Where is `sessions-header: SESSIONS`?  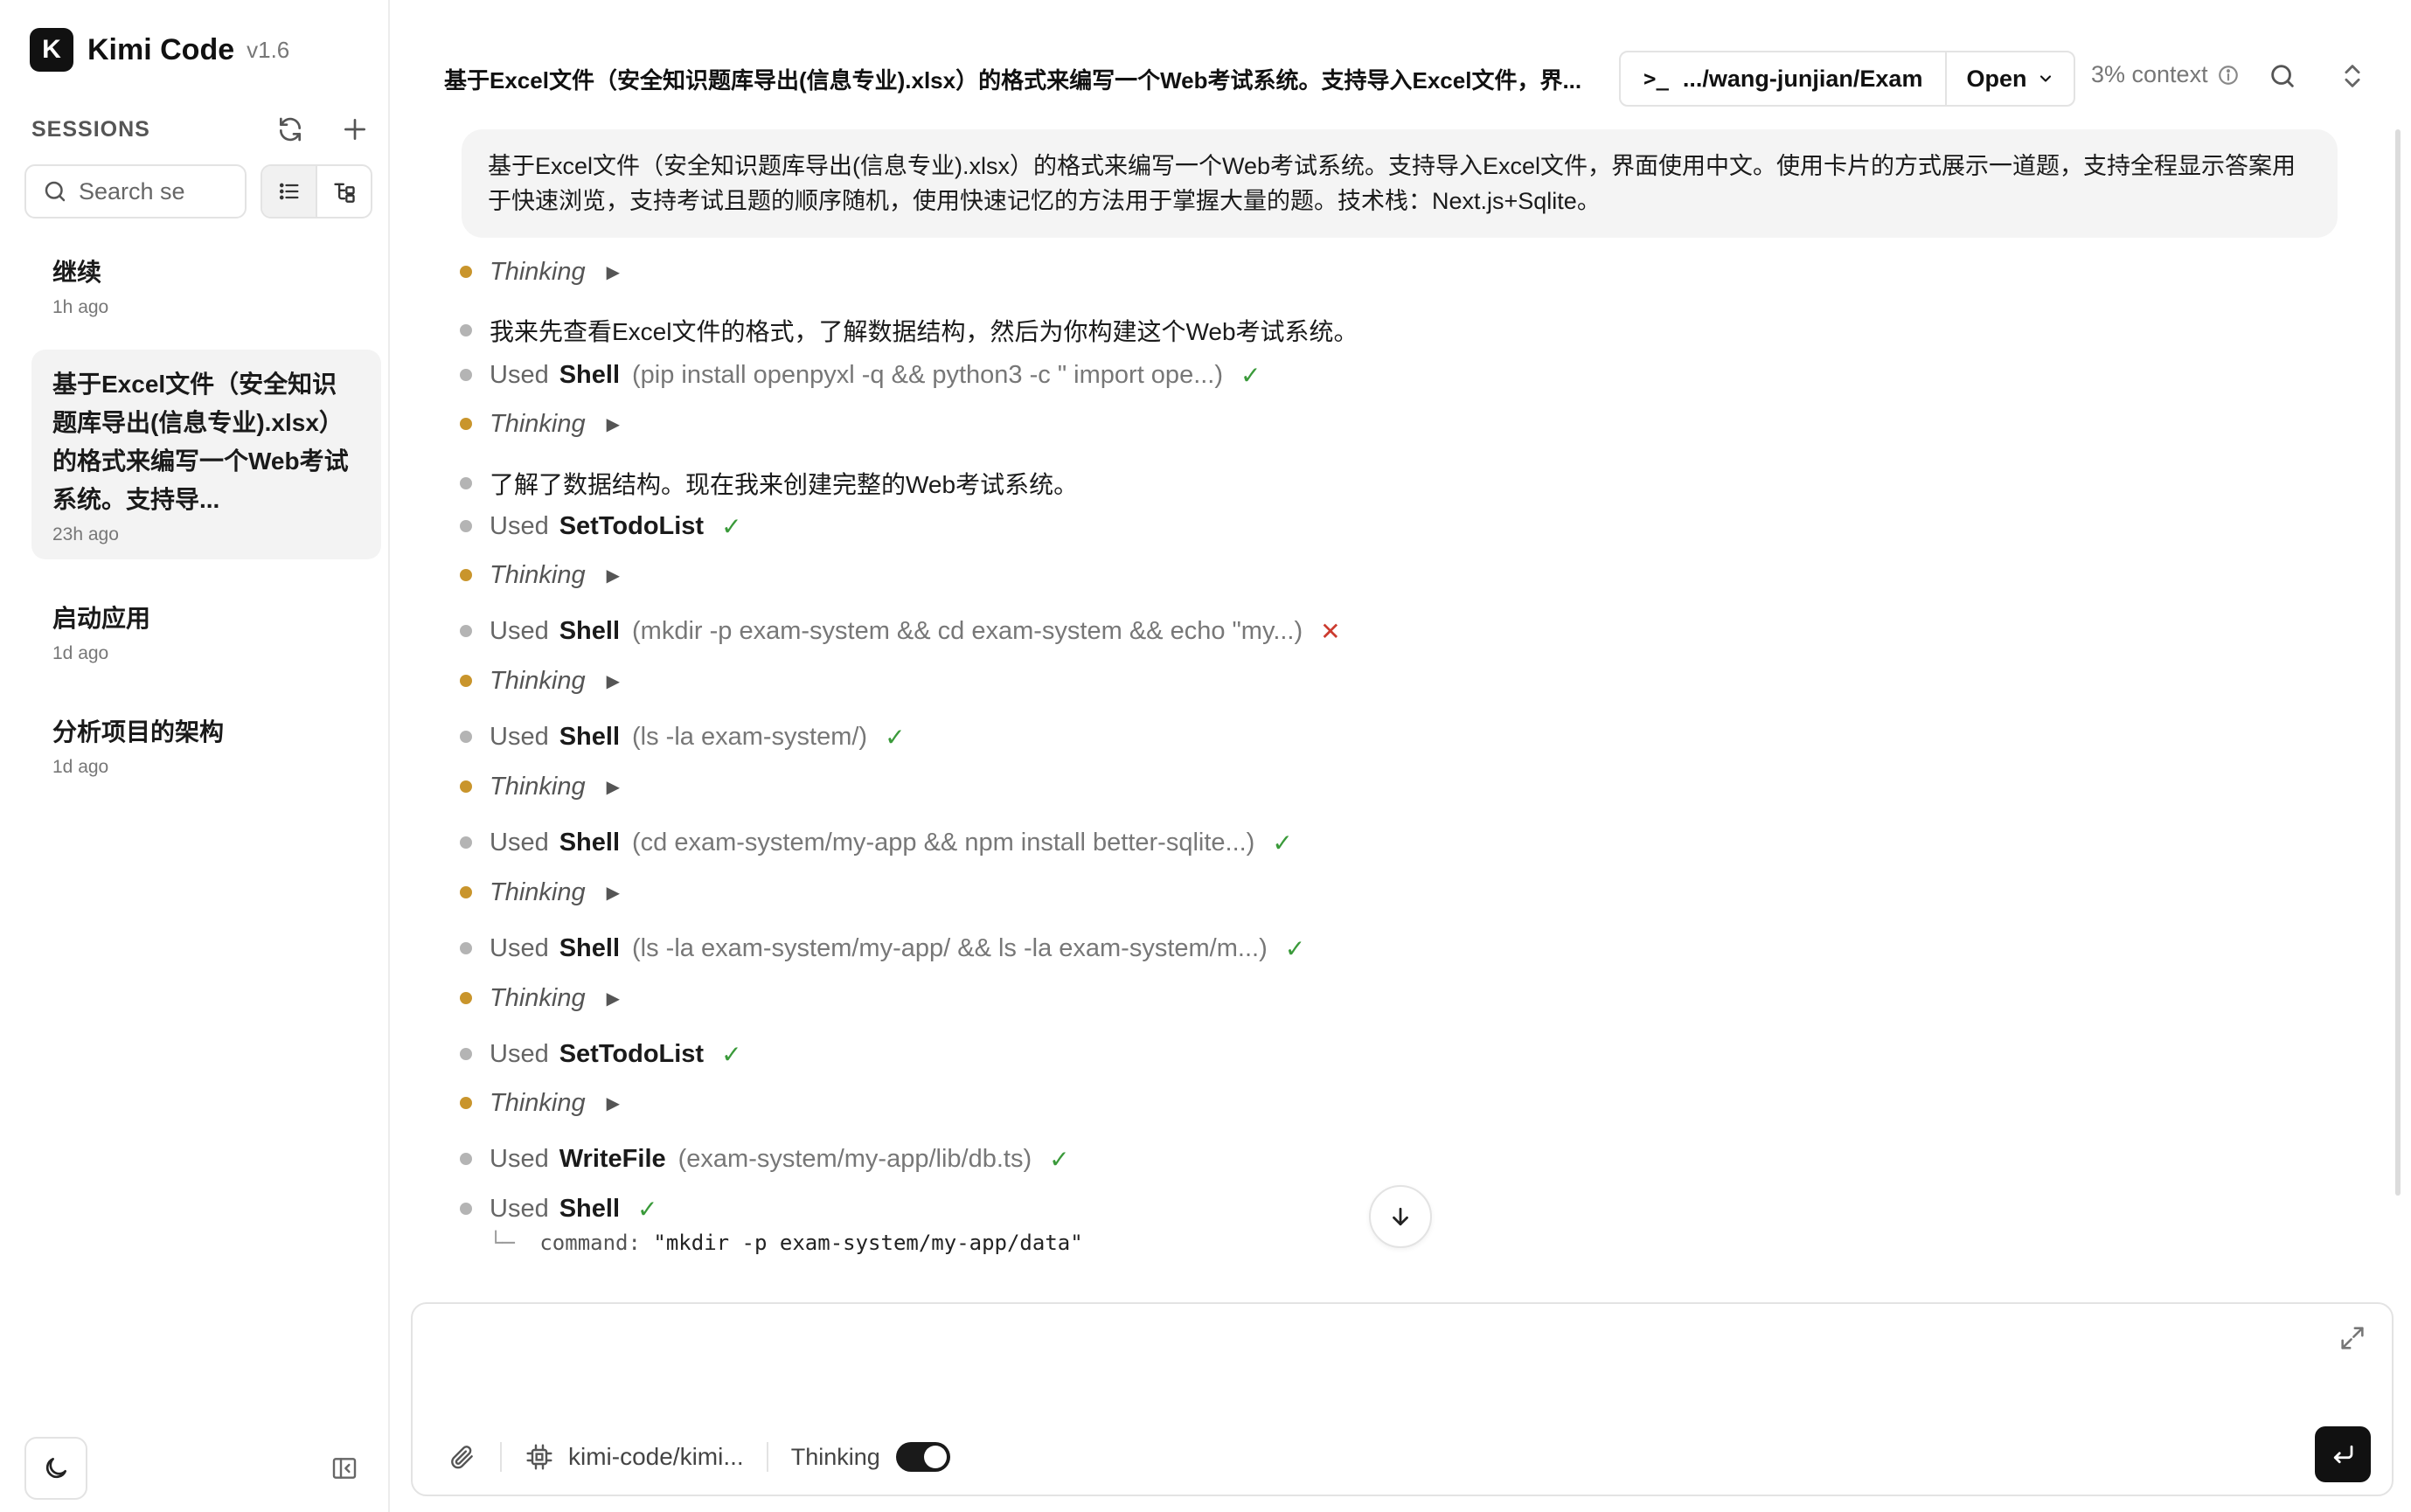
sessions-header: SESSIONS is located at coordinates (201, 129).